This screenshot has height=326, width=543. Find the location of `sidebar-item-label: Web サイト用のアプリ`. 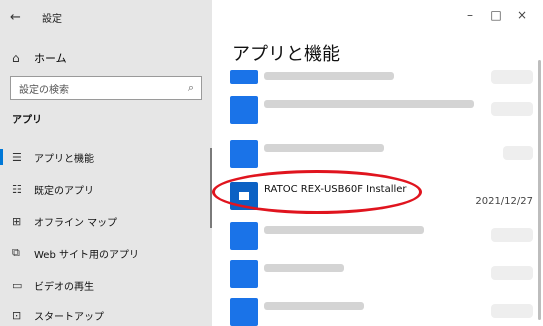

sidebar-item-label: Web サイト用のアプリ is located at coordinates (86, 255).